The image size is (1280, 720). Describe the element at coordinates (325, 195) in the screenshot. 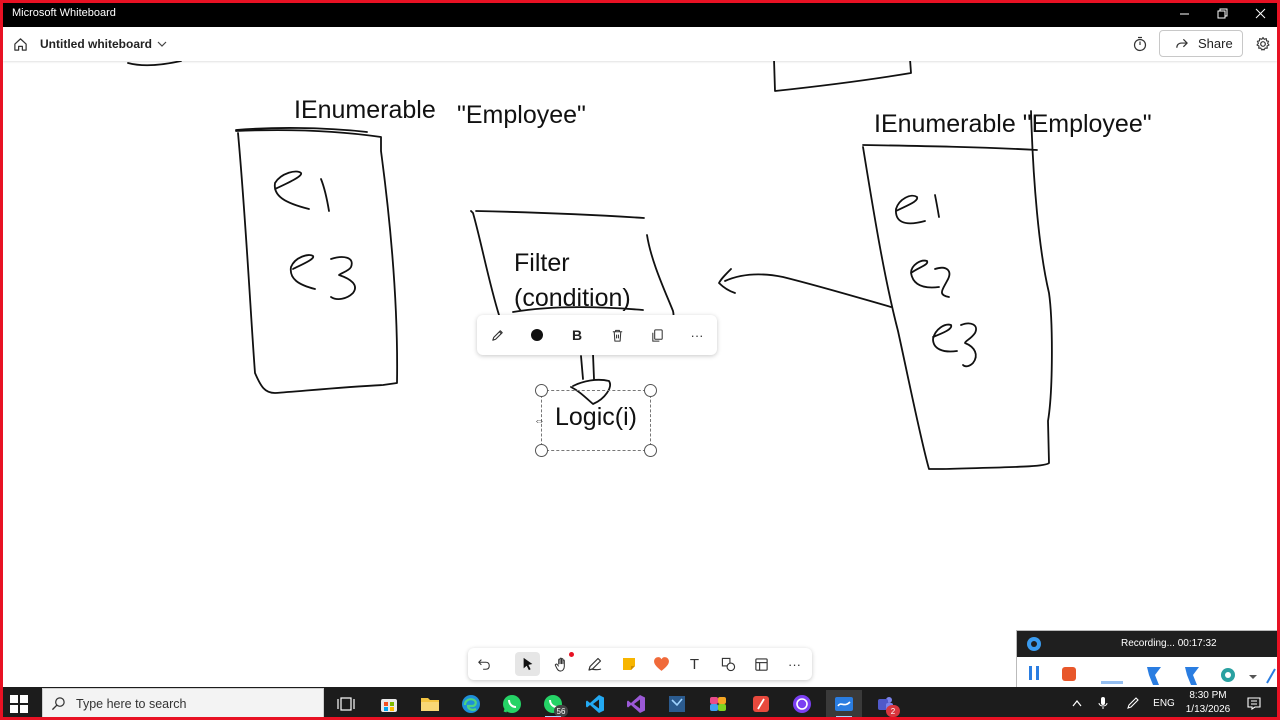

I see `ink-1-left` at that location.